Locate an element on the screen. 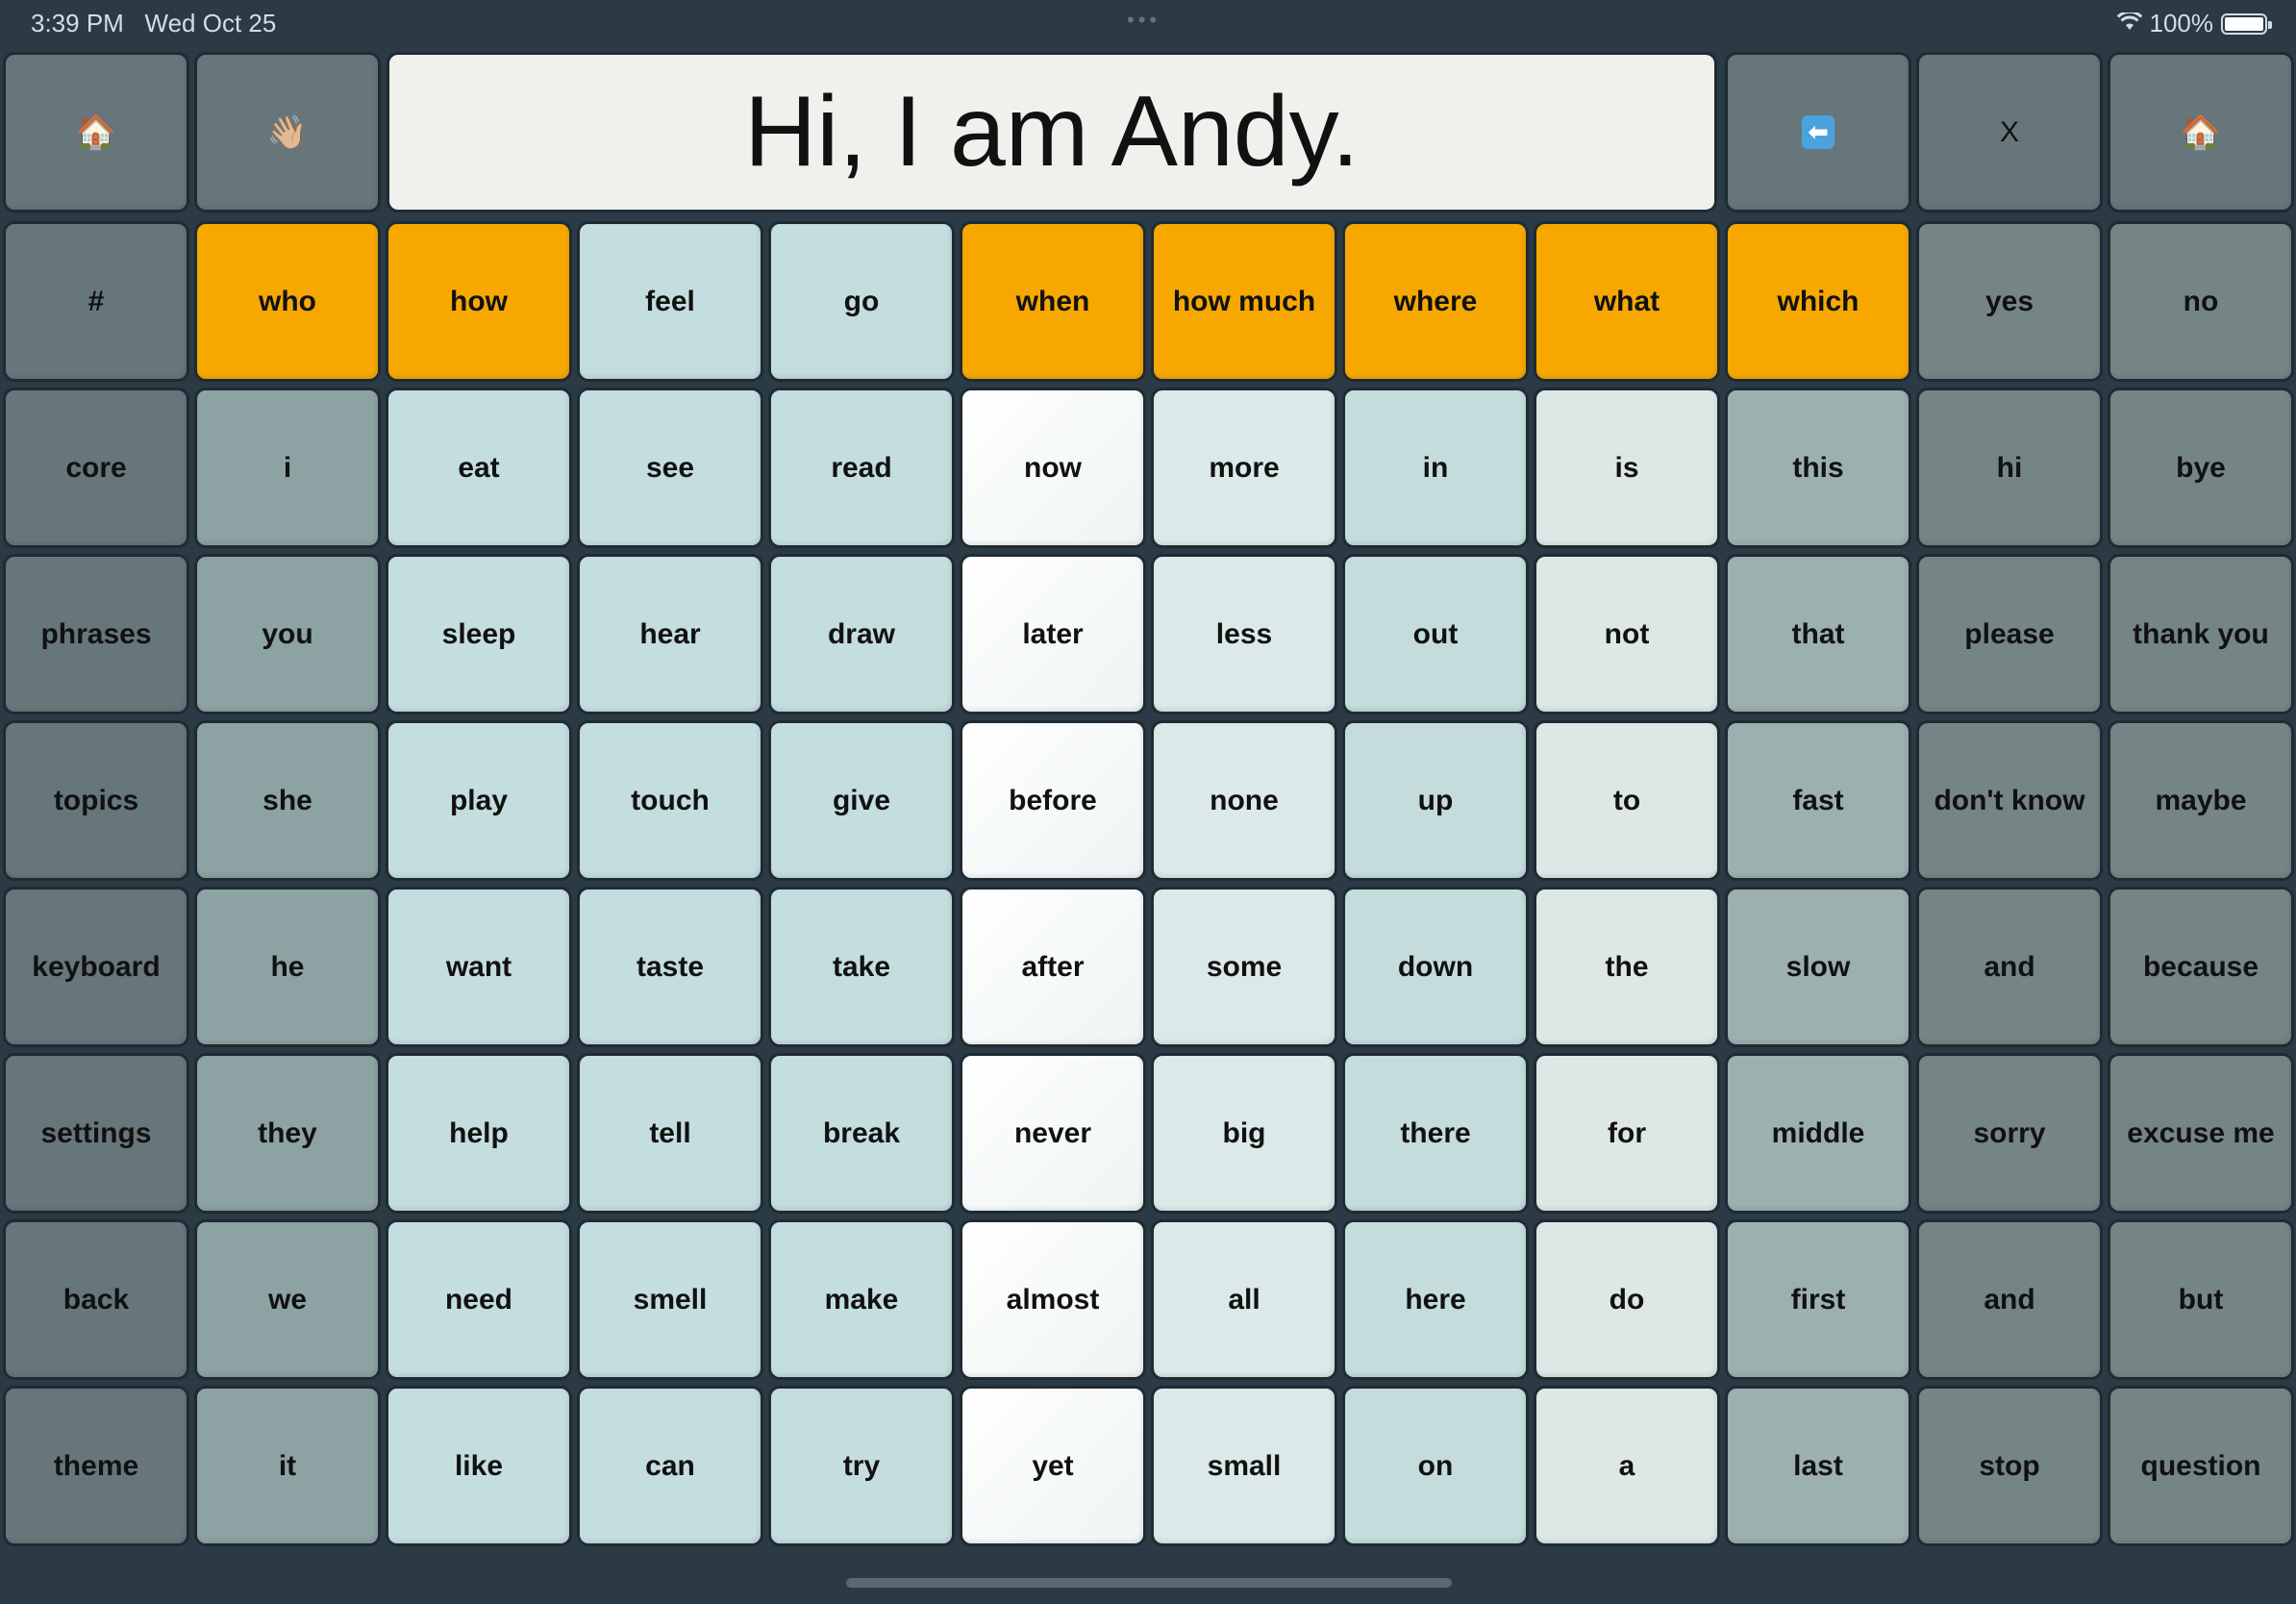  word-but-button: but is located at coordinates (2201, 1299).